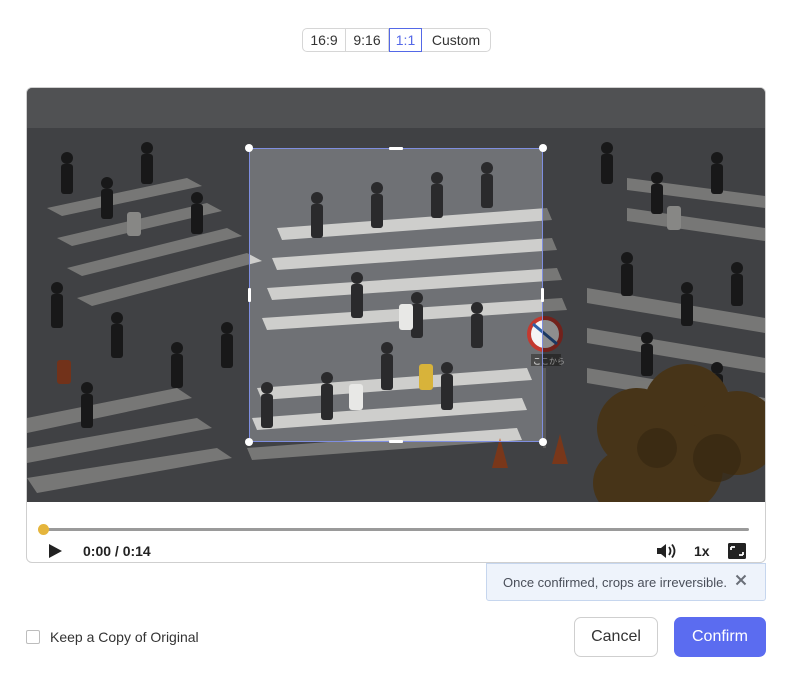  What do you see at coordinates (615, 582) in the screenshot?
I see `notice-text: Once confirmed, crops are irreversible.` at bounding box center [615, 582].